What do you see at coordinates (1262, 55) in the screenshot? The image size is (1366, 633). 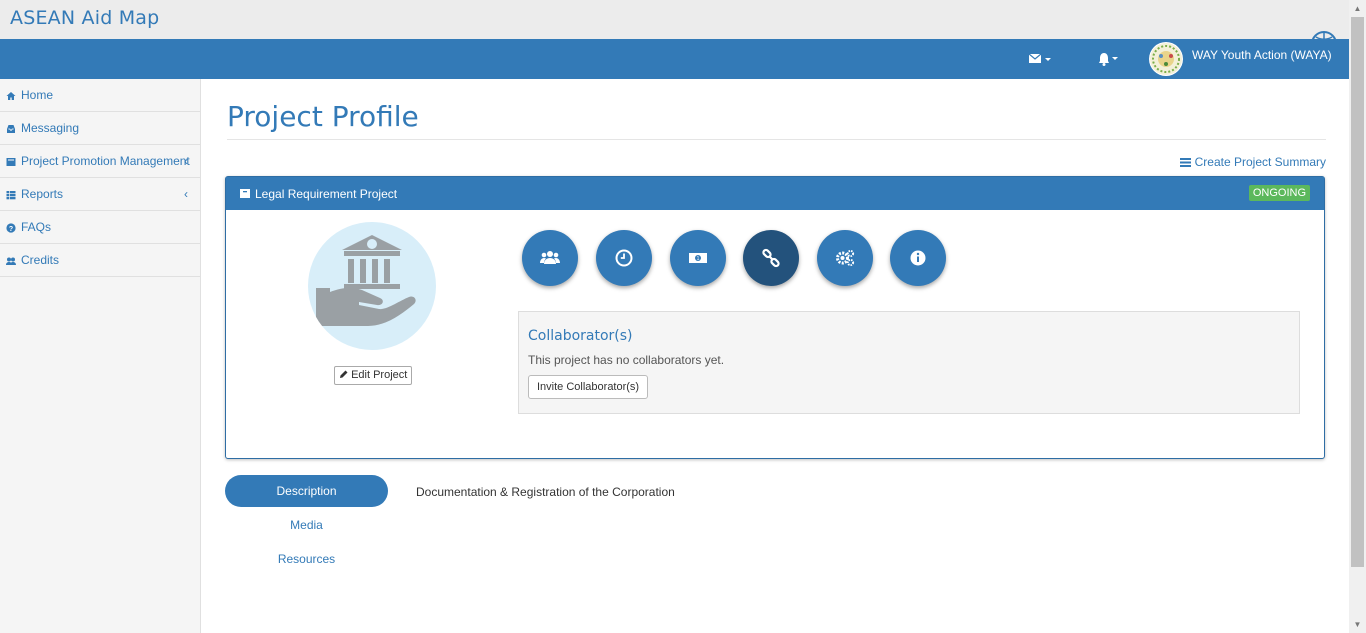 I see `user-name: WAY Youth Action (WAYA)` at bounding box center [1262, 55].